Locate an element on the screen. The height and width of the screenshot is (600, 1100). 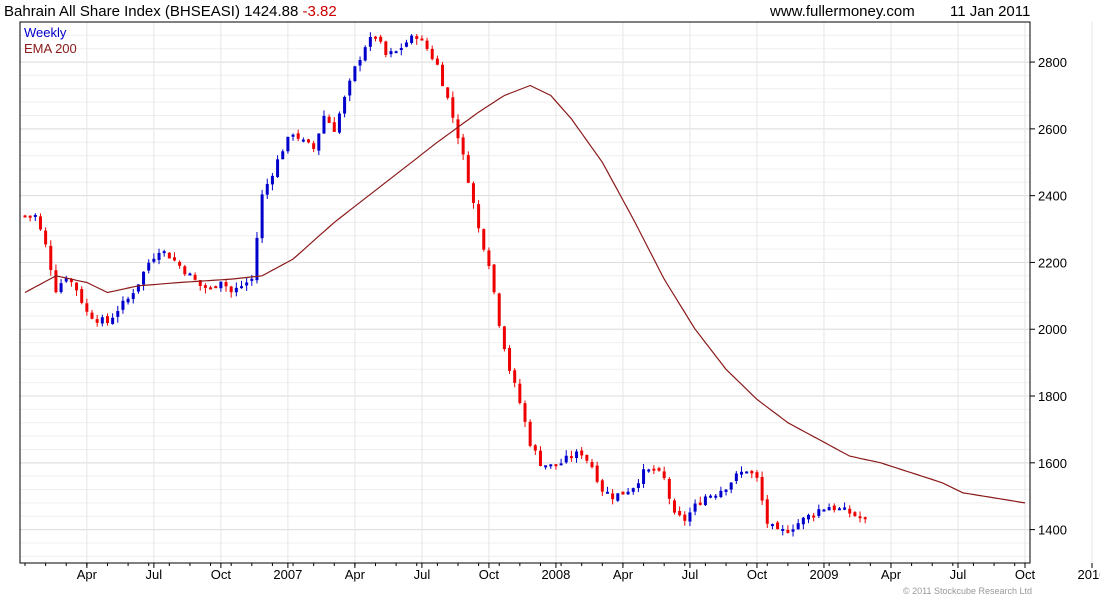
y-tick-label: 2000 is located at coordinates (1052, 329).